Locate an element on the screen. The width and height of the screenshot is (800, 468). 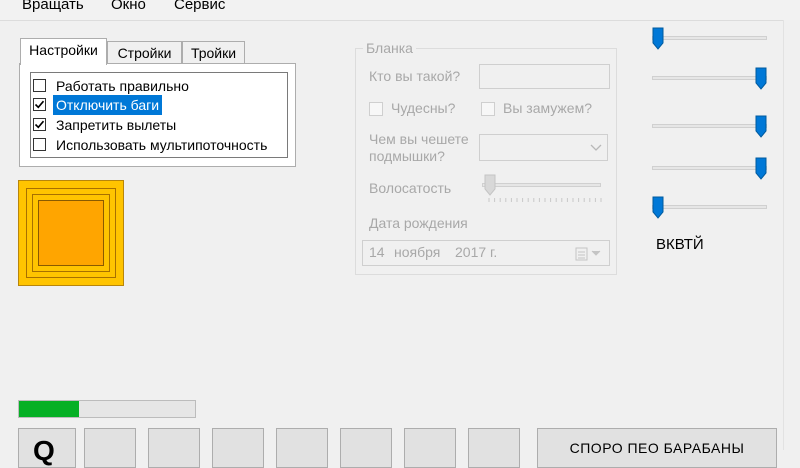
orange-square is located at coordinates (71, 233).